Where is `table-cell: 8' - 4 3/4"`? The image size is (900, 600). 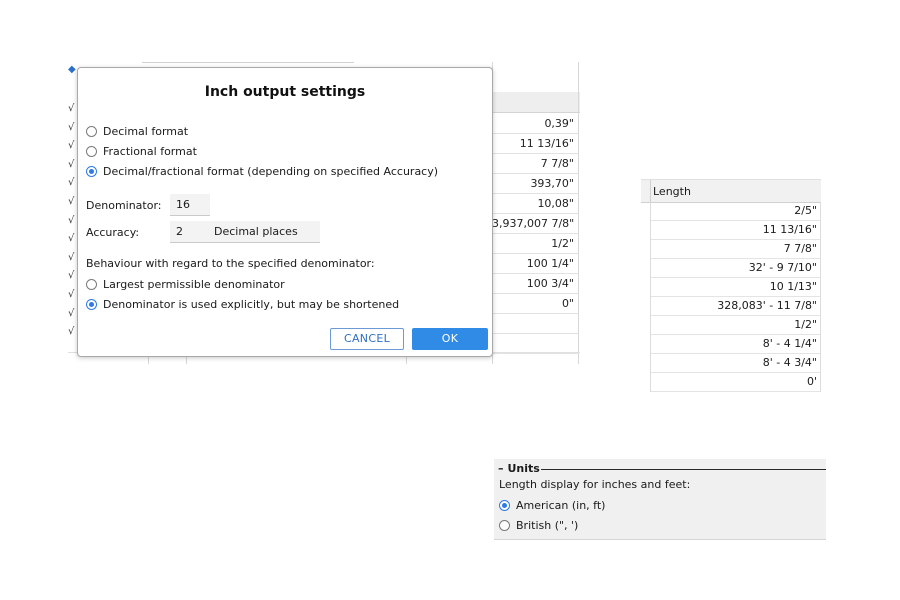
table-cell: 8' - 4 3/4" is located at coordinates (735, 363).